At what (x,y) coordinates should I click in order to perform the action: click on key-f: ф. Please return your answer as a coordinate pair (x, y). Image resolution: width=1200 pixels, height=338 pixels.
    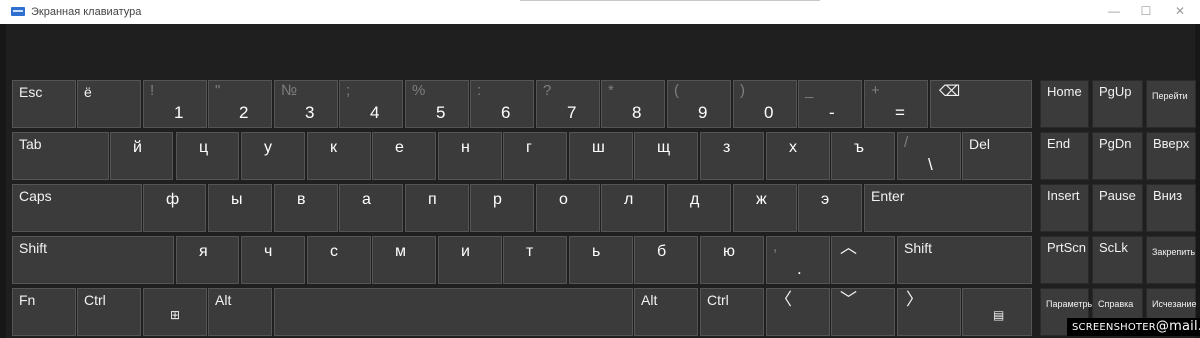
    Looking at the image, I should click on (174, 208).